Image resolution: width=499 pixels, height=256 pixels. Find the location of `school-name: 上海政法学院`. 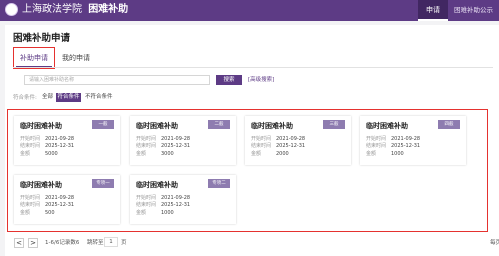

school-name: 上海政法学院 is located at coordinates (52, 9).